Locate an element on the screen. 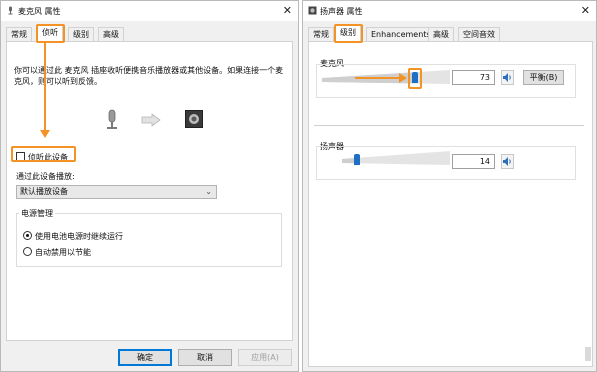  scrollbar-thumb is located at coordinates (588, 354).